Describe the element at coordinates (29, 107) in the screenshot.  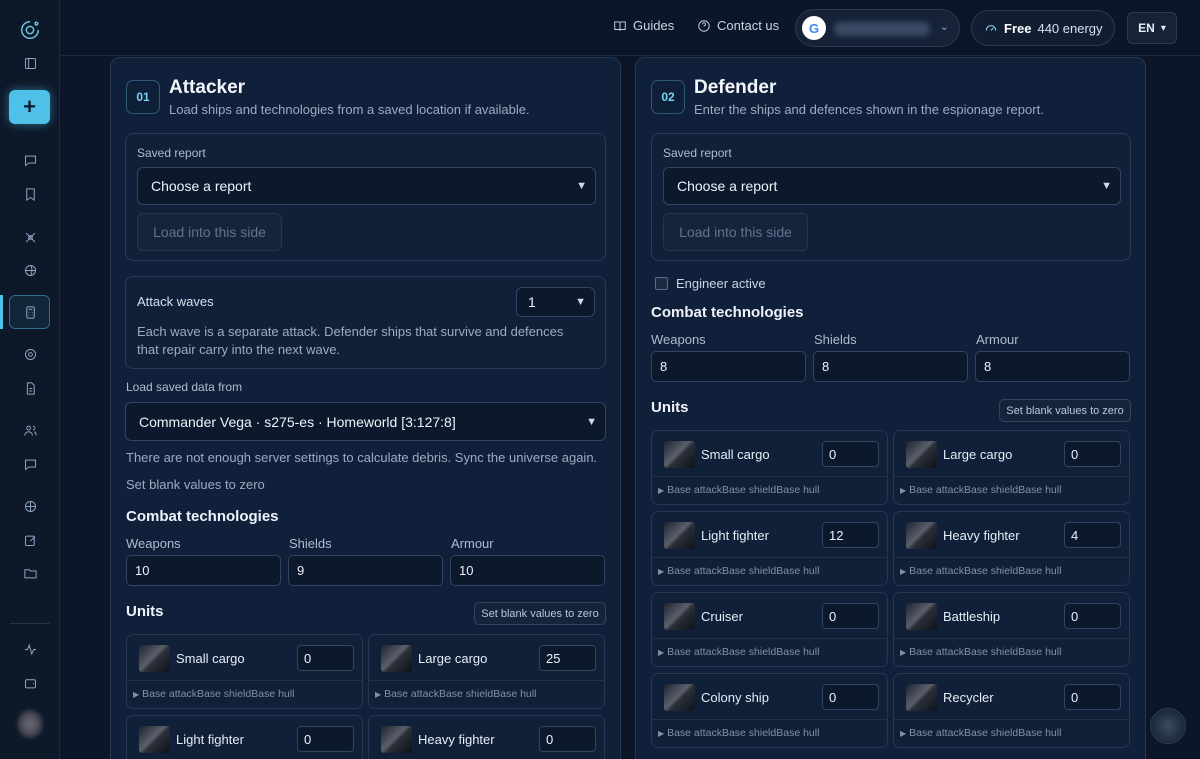
I see `new-item-button: +` at that location.